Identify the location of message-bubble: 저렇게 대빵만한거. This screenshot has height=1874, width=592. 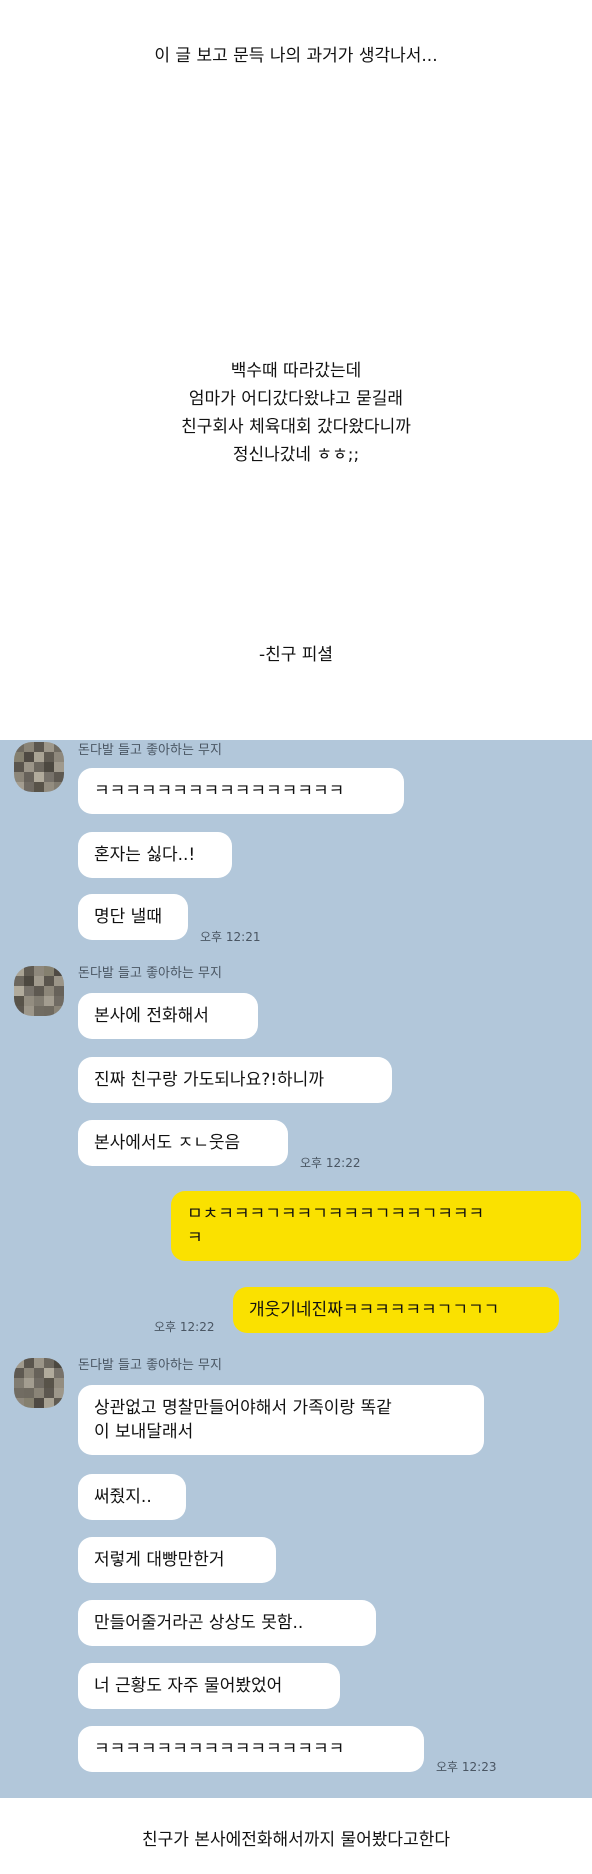
(177, 1560).